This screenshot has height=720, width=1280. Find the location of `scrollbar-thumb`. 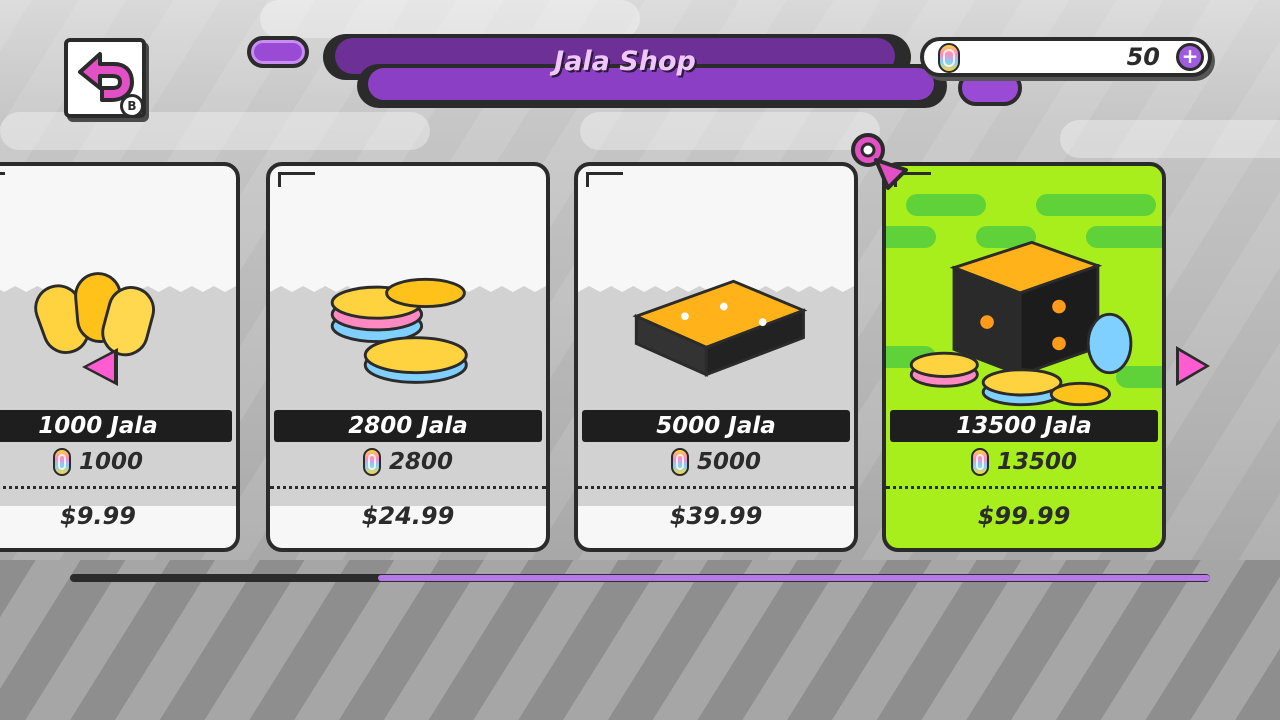

scrollbar-thumb is located at coordinates (794, 578).